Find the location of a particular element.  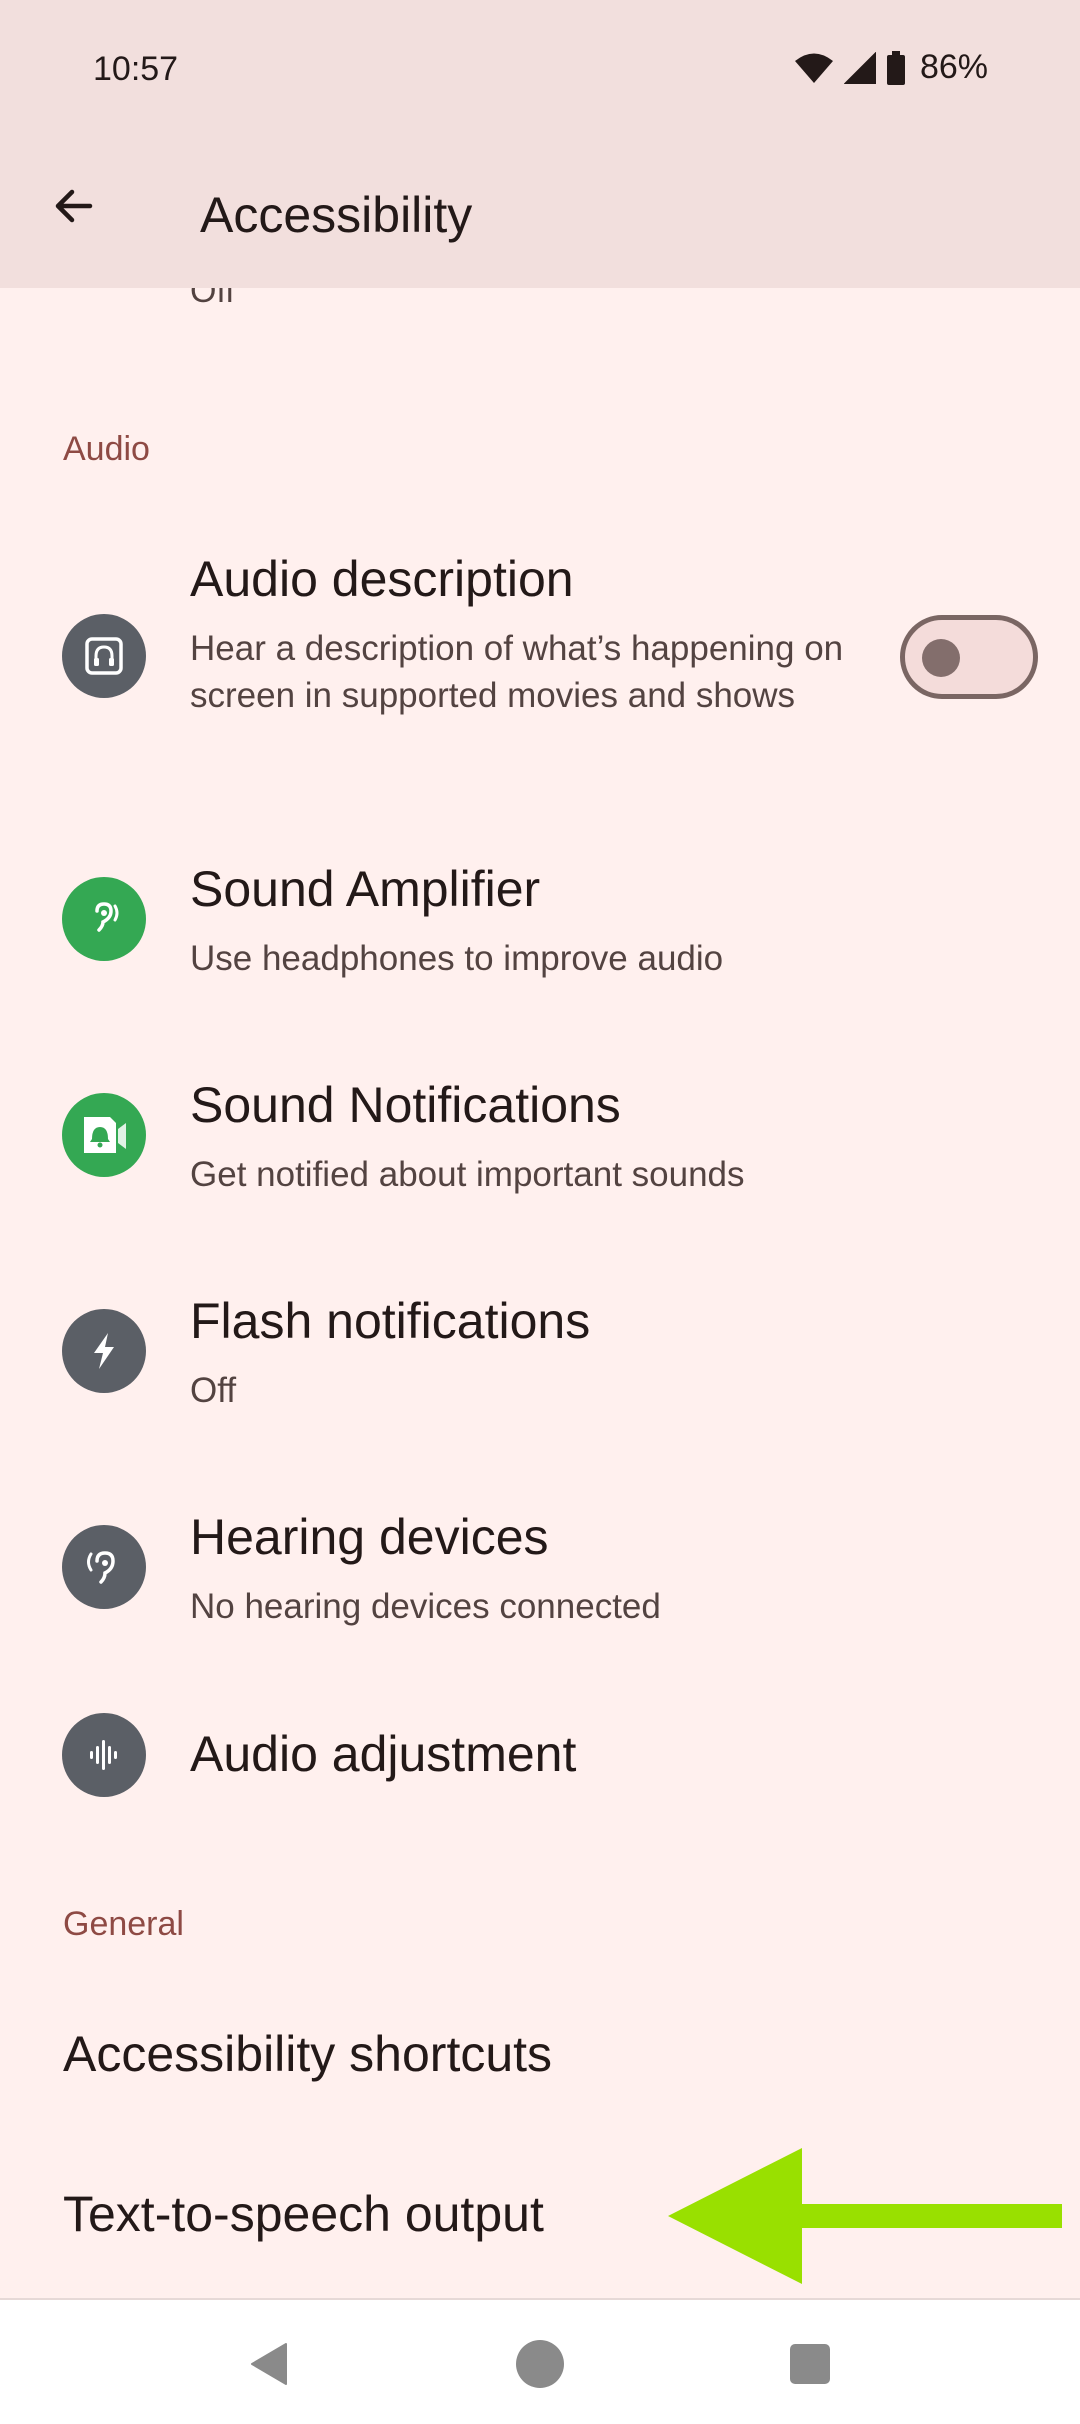

battery-icon is located at coordinates (895, 67).